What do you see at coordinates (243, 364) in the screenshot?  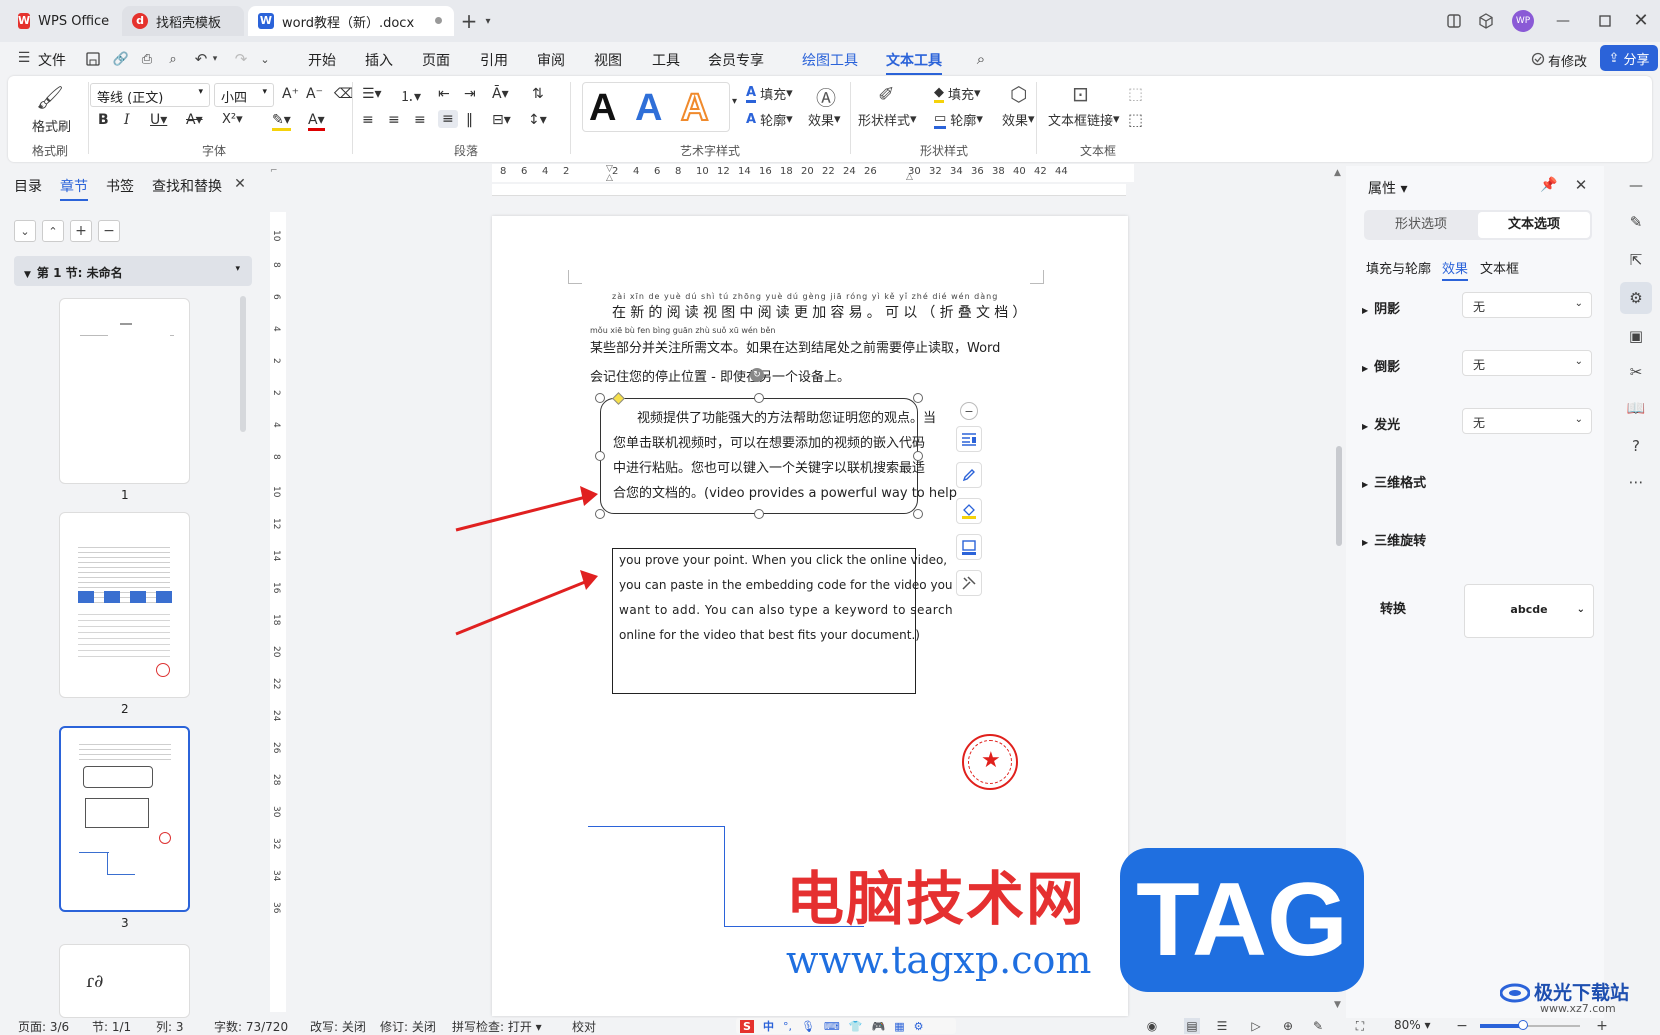 I see `nav-scrollbar` at bounding box center [243, 364].